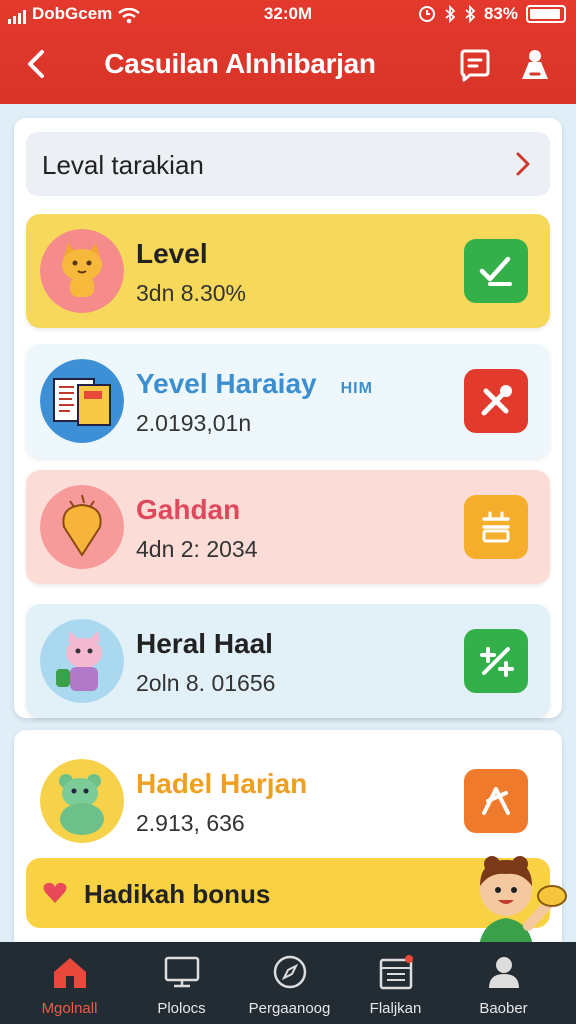 The width and height of the screenshot is (576, 1024). What do you see at coordinates (123, 165) in the screenshot?
I see `level-selector-label: Leval tarakian` at bounding box center [123, 165].